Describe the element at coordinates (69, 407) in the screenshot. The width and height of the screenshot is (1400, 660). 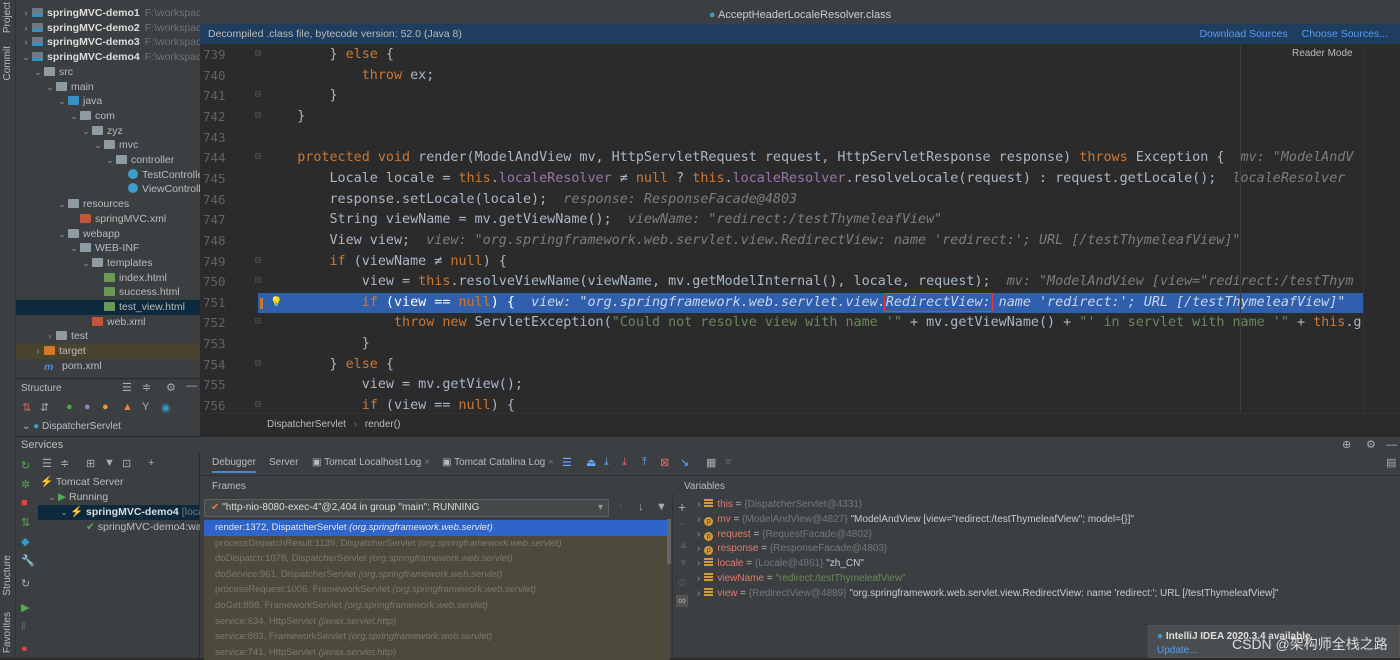
I see `inherited-icon: ●` at that location.